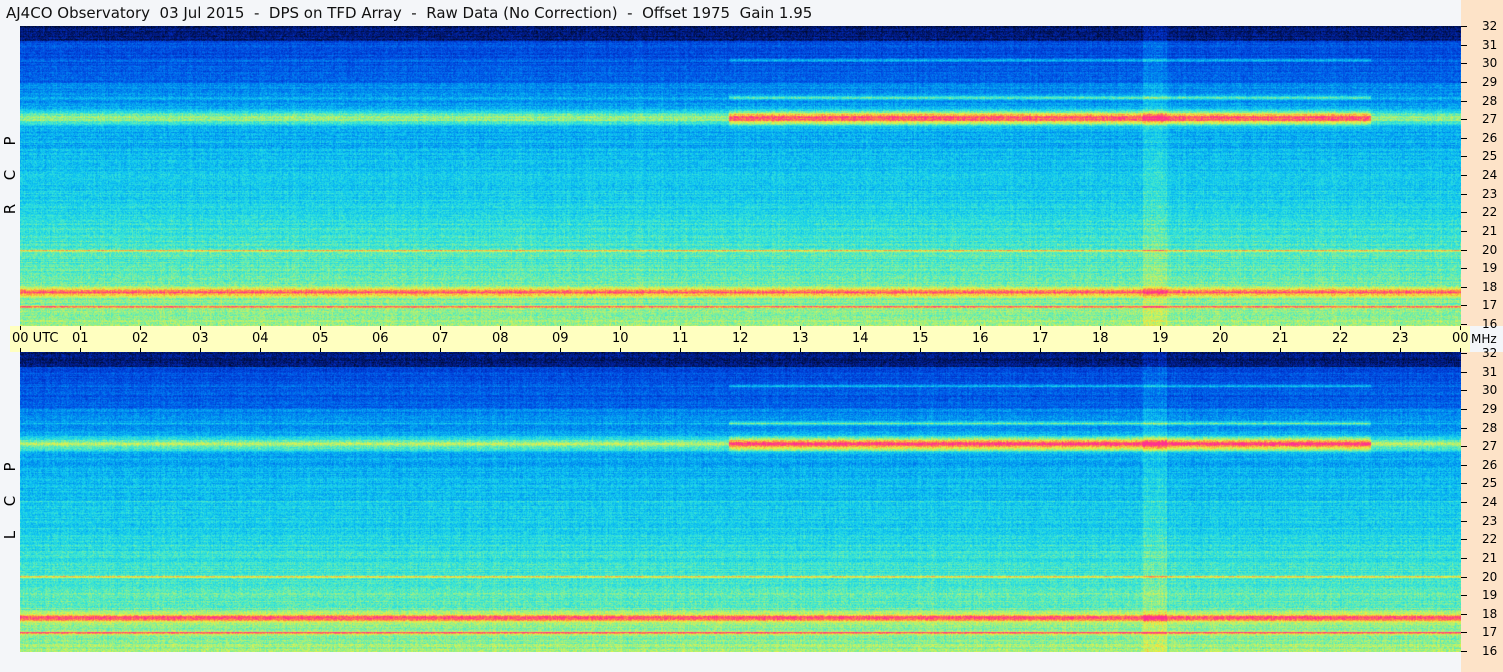 Image resolution: width=1503 pixels, height=672 pixels. I want to click on time-tick-label: 12, so click(740, 338).